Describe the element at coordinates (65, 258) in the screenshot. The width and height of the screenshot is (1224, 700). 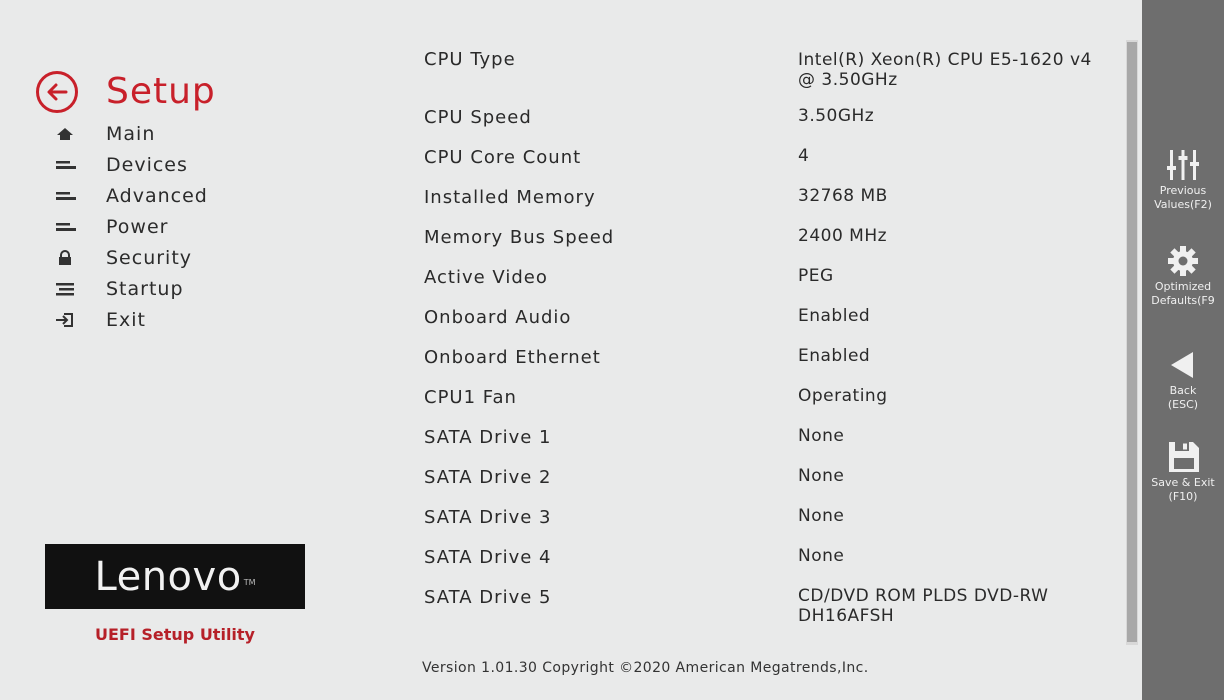
I see `lock-icon` at that location.